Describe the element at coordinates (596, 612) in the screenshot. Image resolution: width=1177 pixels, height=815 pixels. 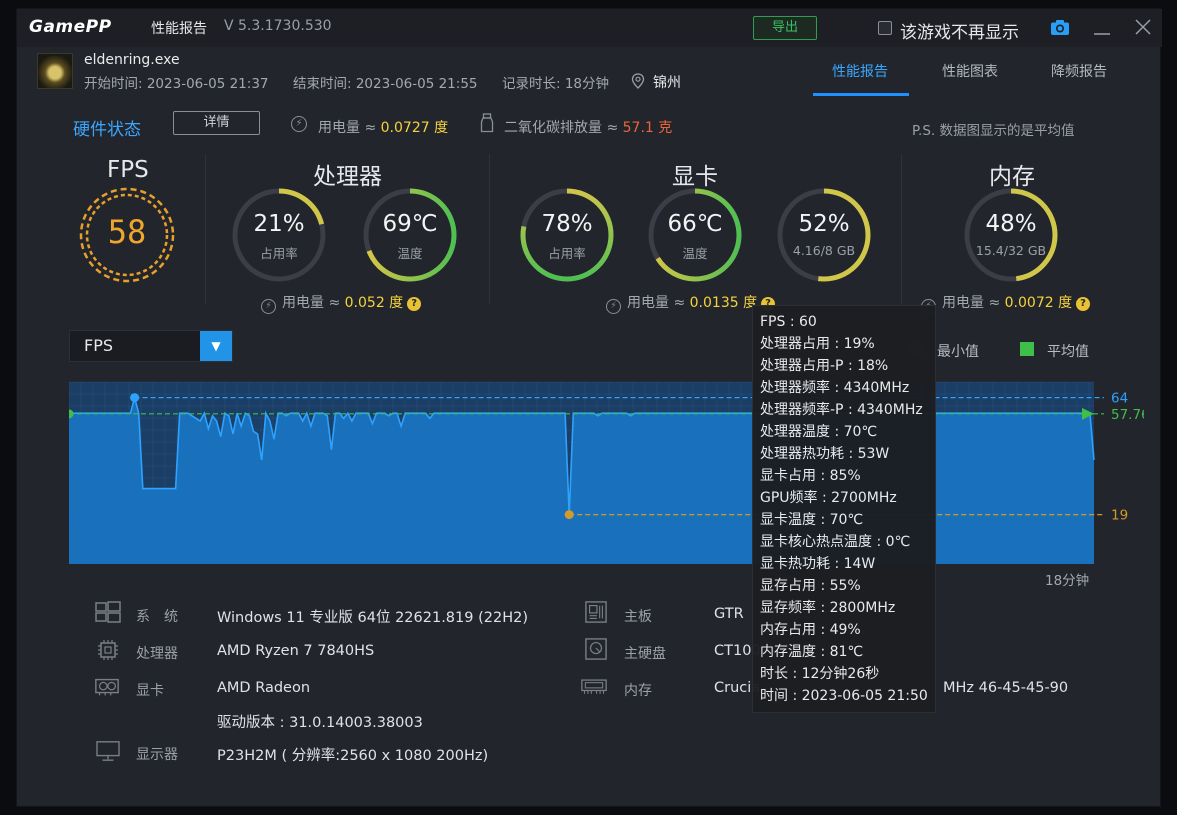
I see `motherboard-icon` at that location.